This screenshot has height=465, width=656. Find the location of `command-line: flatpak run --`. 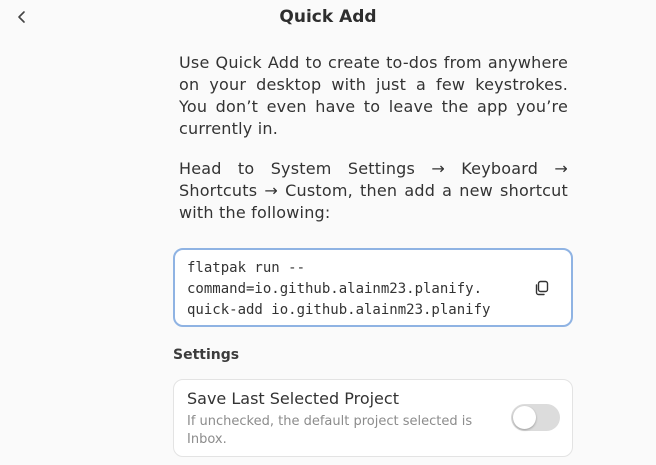

command-line: flatpak run -- is located at coordinates (246, 268).